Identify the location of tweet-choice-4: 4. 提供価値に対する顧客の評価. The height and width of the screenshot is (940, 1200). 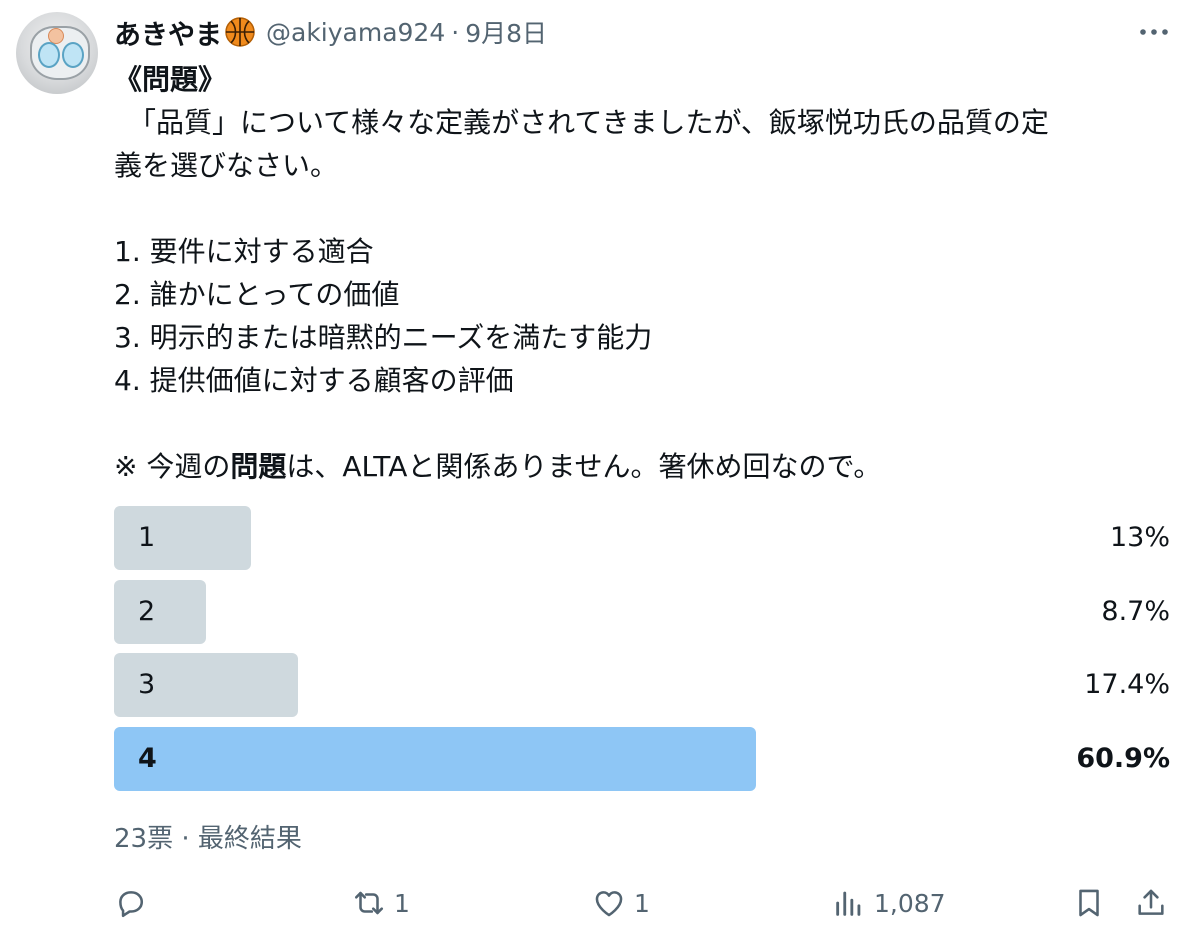
(314, 380).